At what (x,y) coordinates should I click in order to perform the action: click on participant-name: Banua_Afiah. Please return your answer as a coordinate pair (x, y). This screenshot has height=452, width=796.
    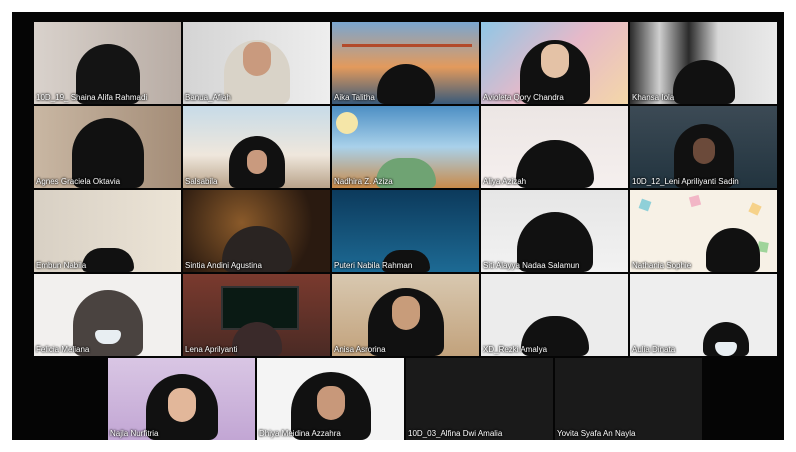
    Looking at the image, I should click on (208, 97).